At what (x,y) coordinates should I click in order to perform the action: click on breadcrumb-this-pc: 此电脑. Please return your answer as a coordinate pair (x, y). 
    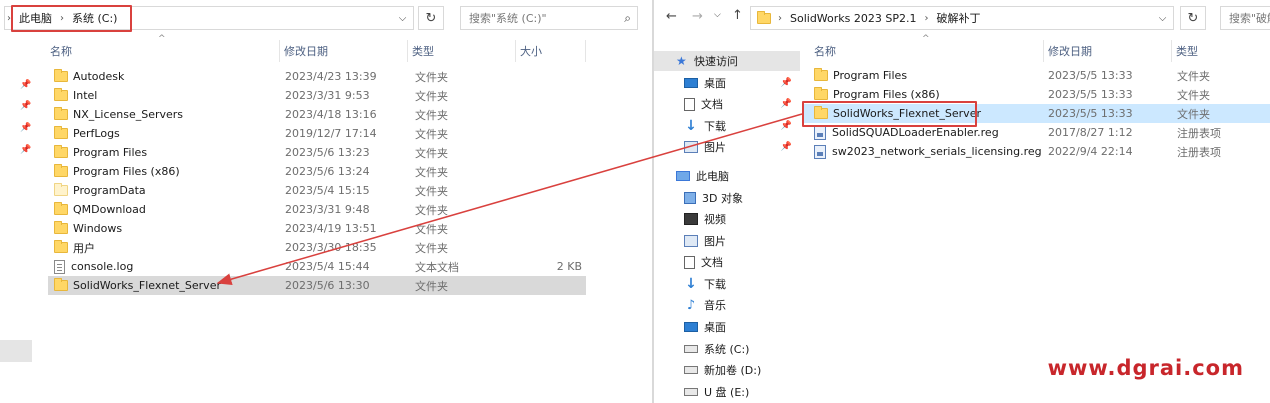
    Looking at the image, I should click on (35, 18).